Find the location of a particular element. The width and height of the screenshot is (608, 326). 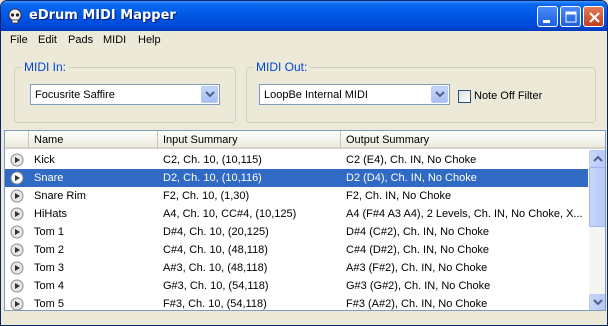

scroll-thumb is located at coordinates (597, 197).